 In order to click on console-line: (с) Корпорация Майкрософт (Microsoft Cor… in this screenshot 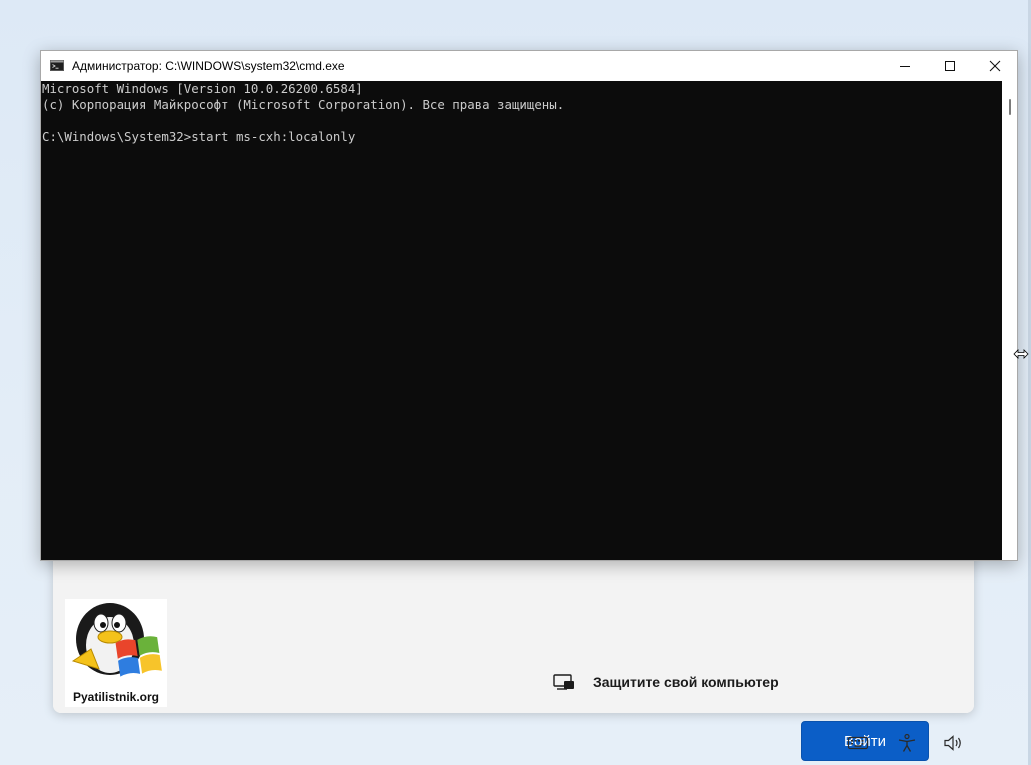, I will do `click(303, 104)`.